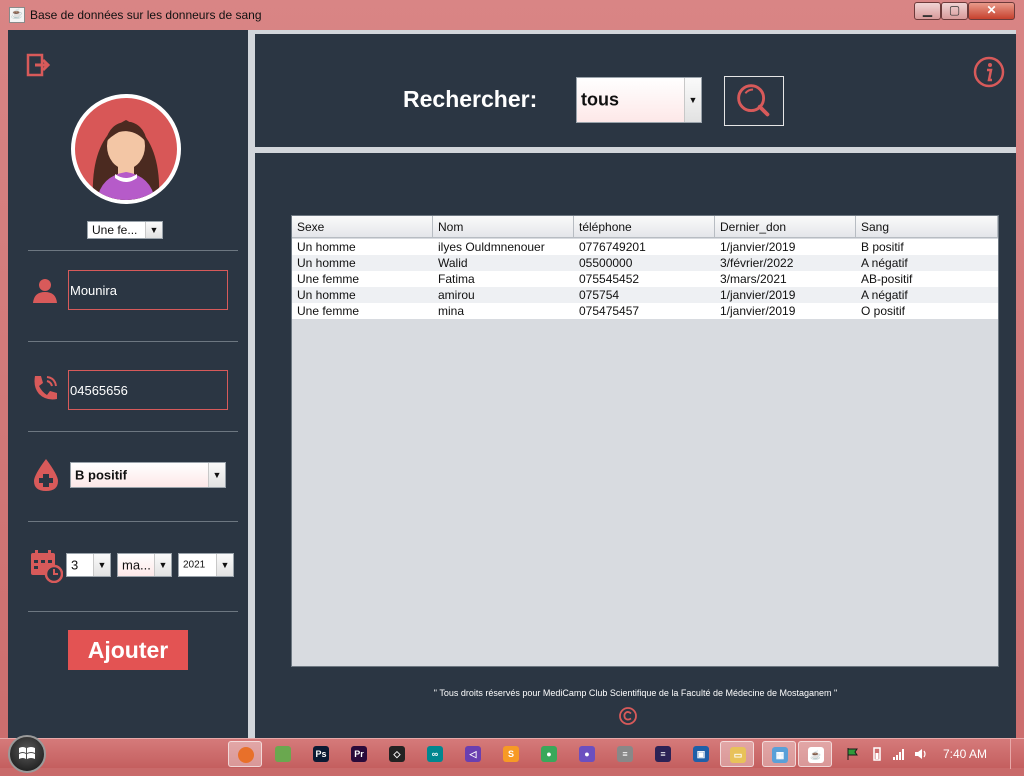  What do you see at coordinates (451, 311) in the screenshot?
I see `table-cell: mina` at bounding box center [451, 311].